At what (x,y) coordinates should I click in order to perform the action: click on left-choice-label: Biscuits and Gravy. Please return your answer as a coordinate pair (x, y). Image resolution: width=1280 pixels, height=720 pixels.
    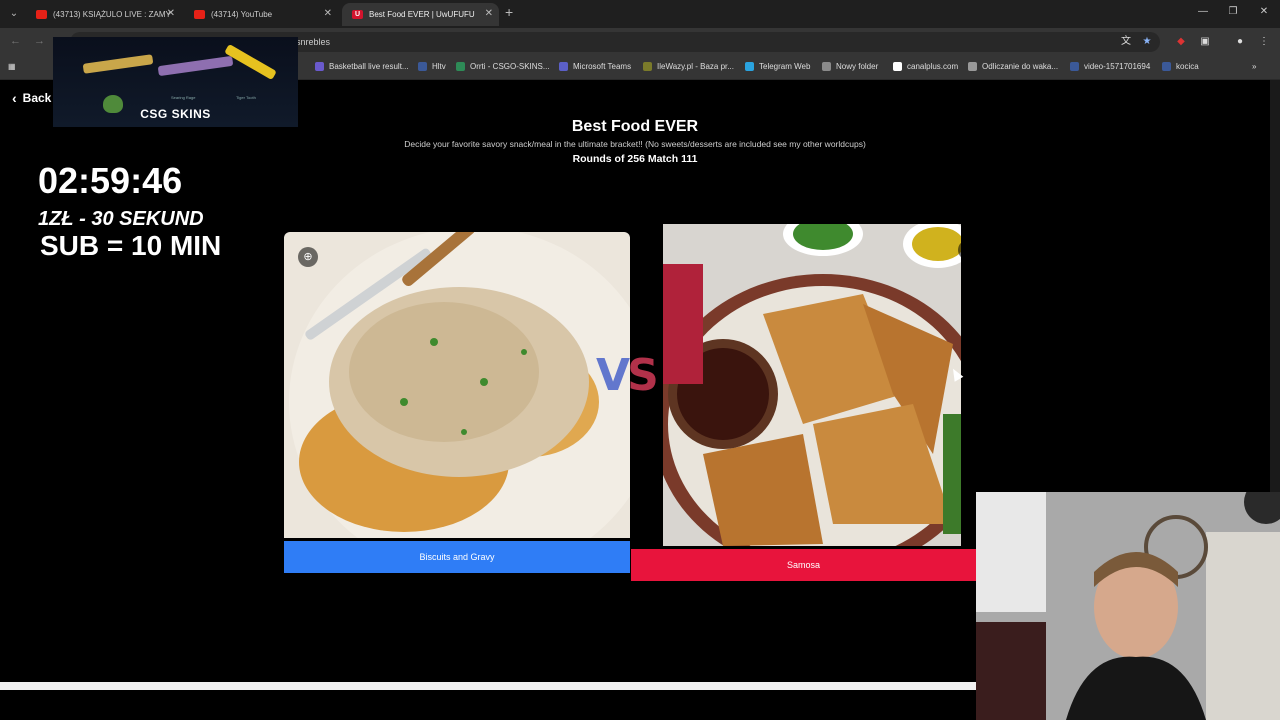
    Looking at the image, I should click on (457, 557).